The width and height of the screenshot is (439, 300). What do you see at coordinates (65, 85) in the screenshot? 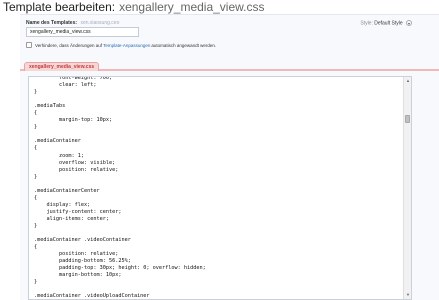
I see `code-line: clear: left;` at bounding box center [65, 85].